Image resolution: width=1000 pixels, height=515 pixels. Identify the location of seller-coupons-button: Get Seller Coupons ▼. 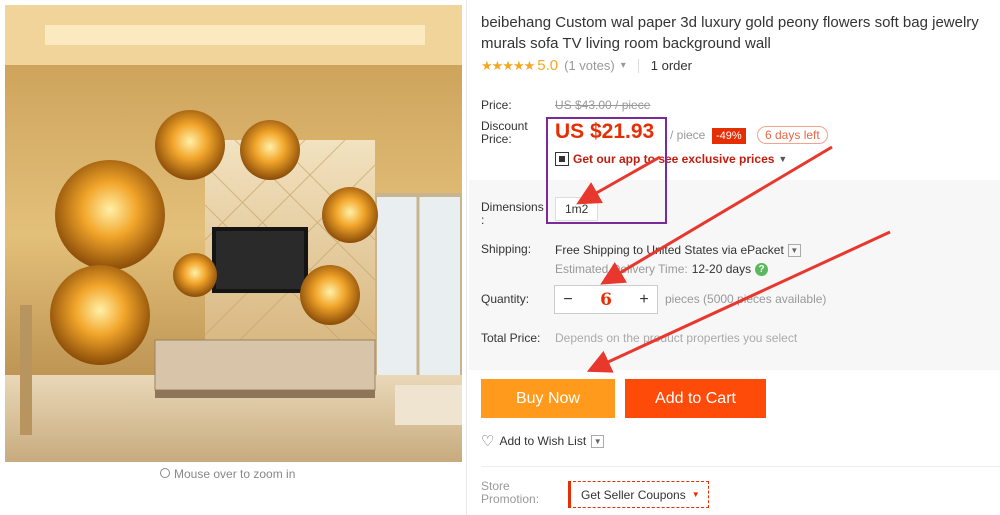
(638, 494).